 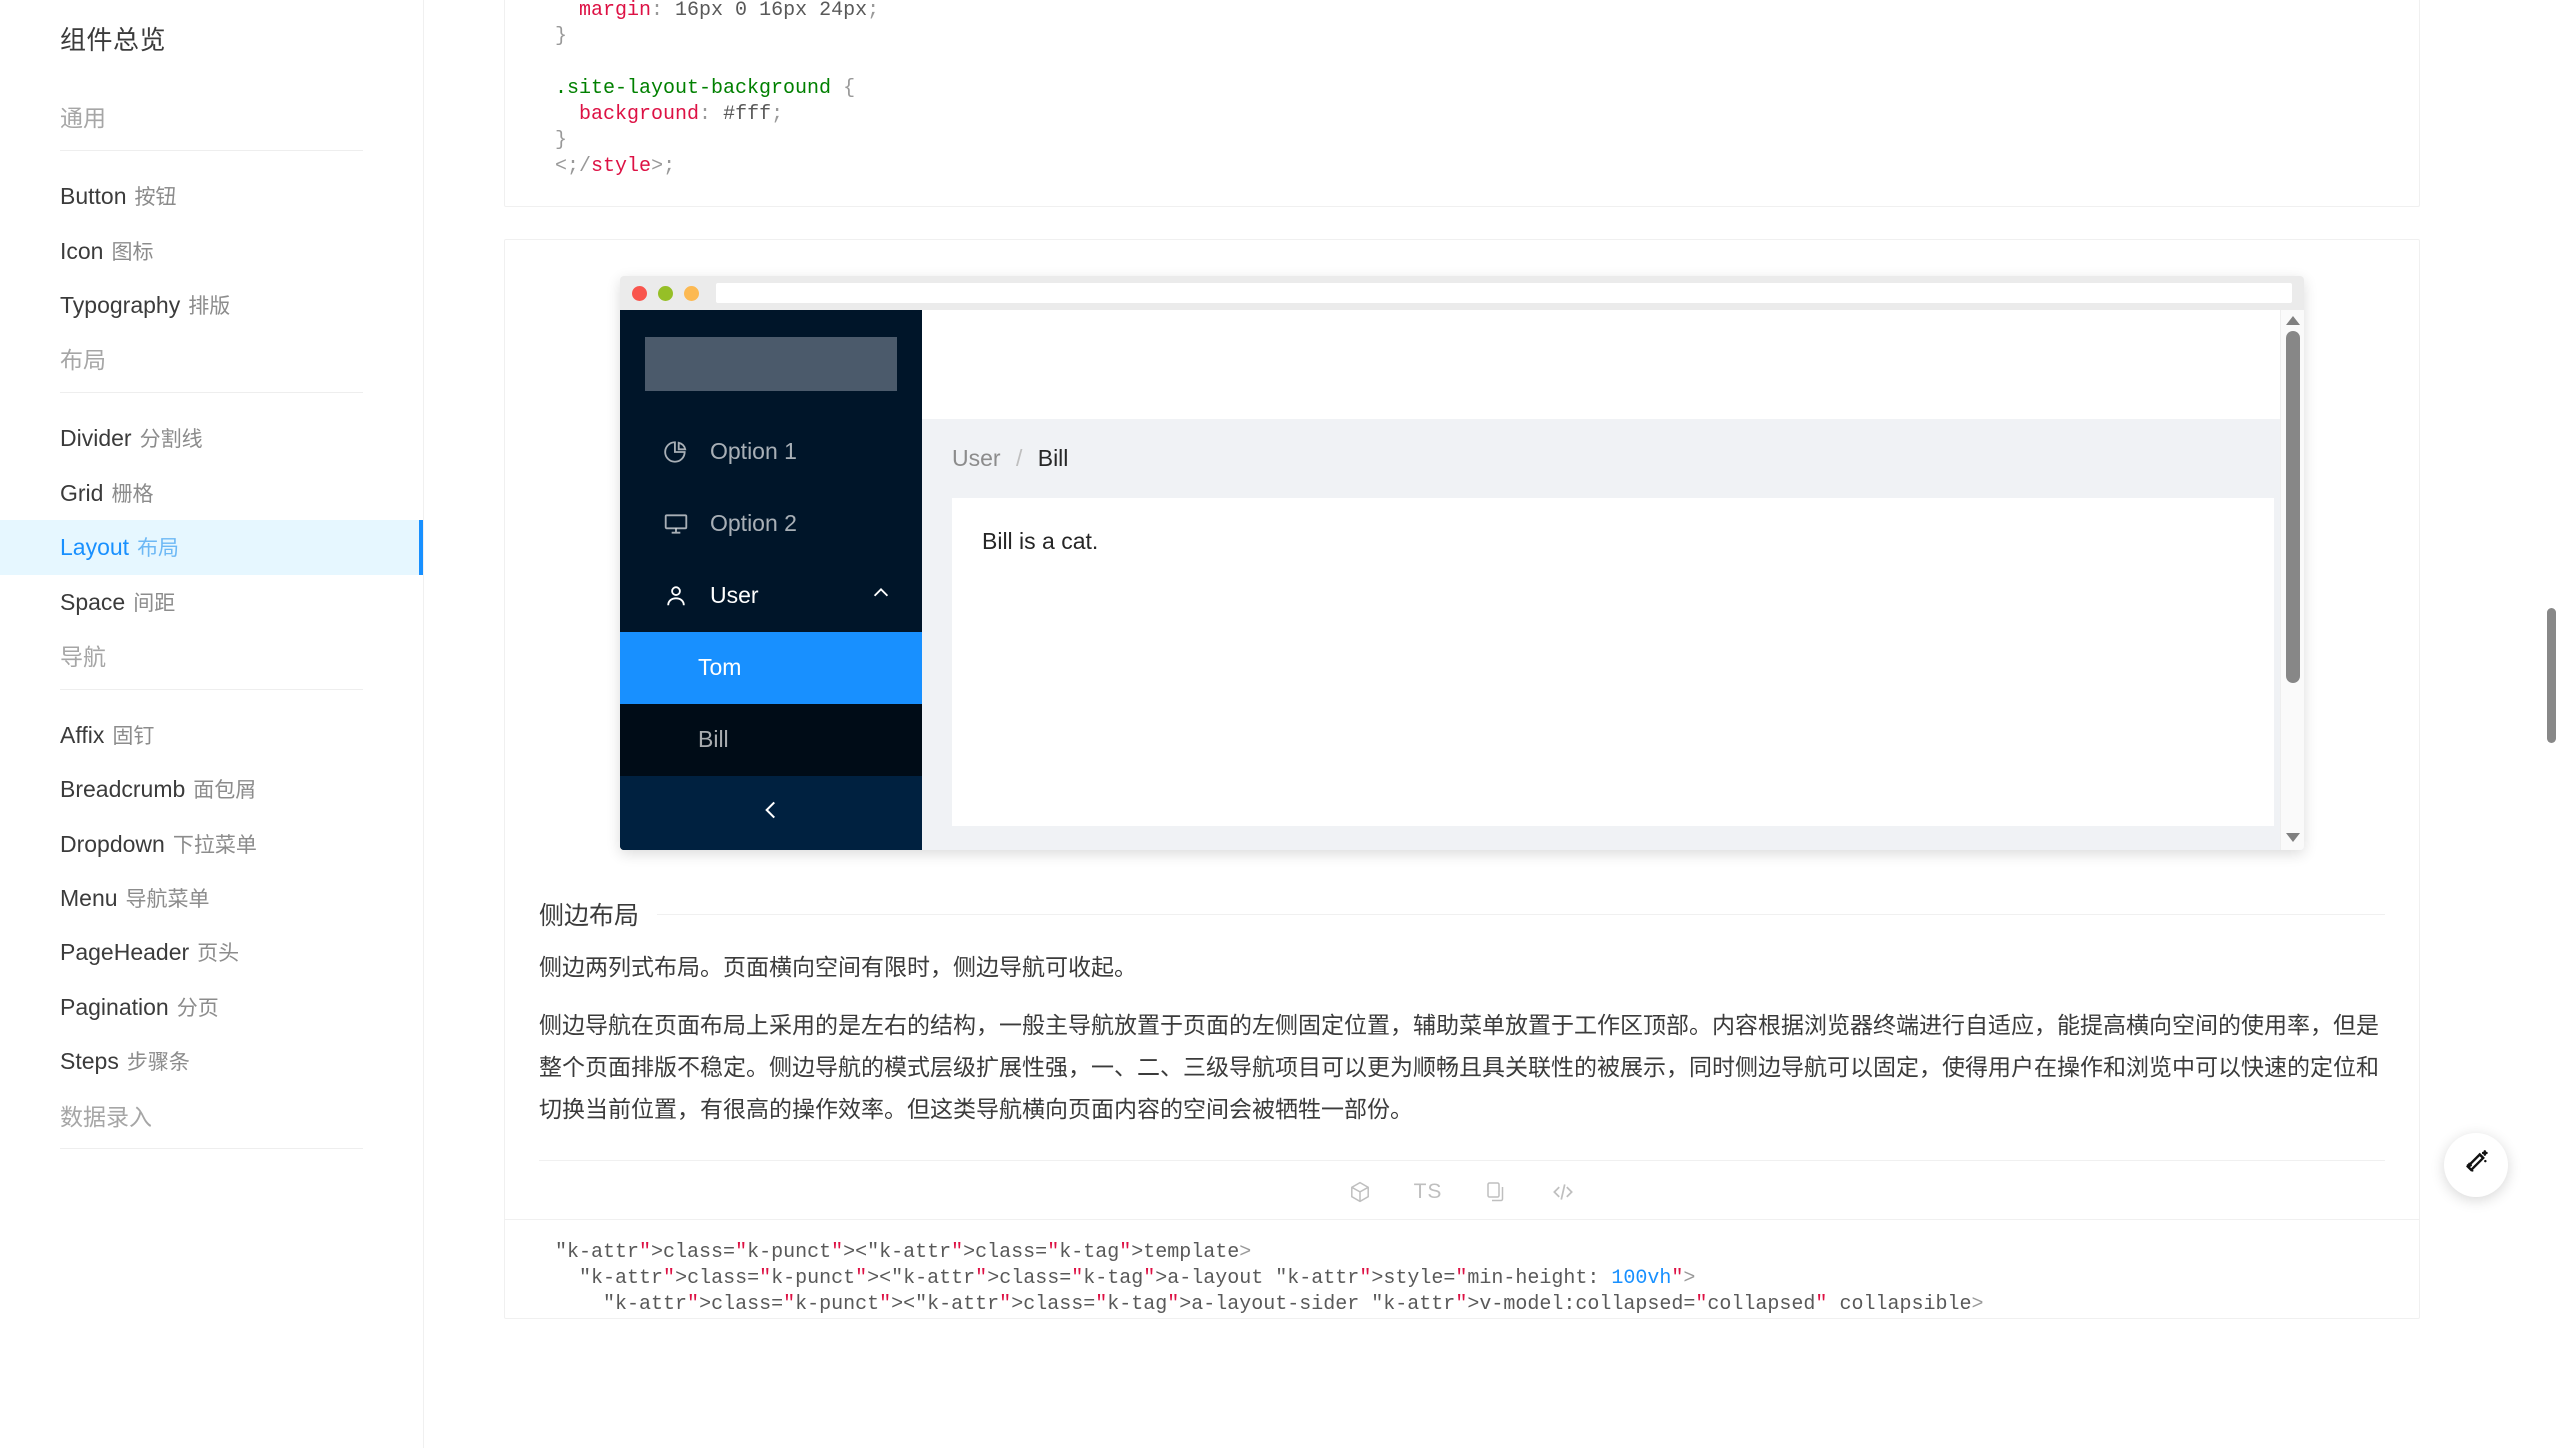 I want to click on breadcrumb-item-user: User, so click(x=976, y=458).